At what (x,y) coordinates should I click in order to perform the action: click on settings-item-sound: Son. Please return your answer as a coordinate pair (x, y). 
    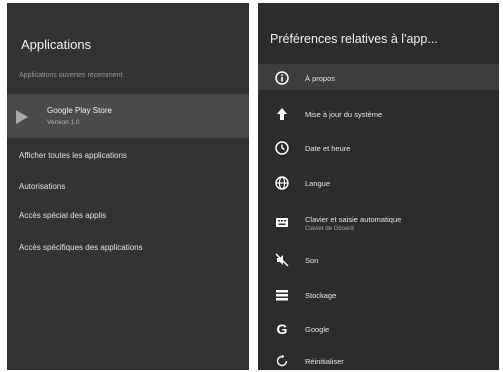
    Looking at the image, I should click on (378, 261).